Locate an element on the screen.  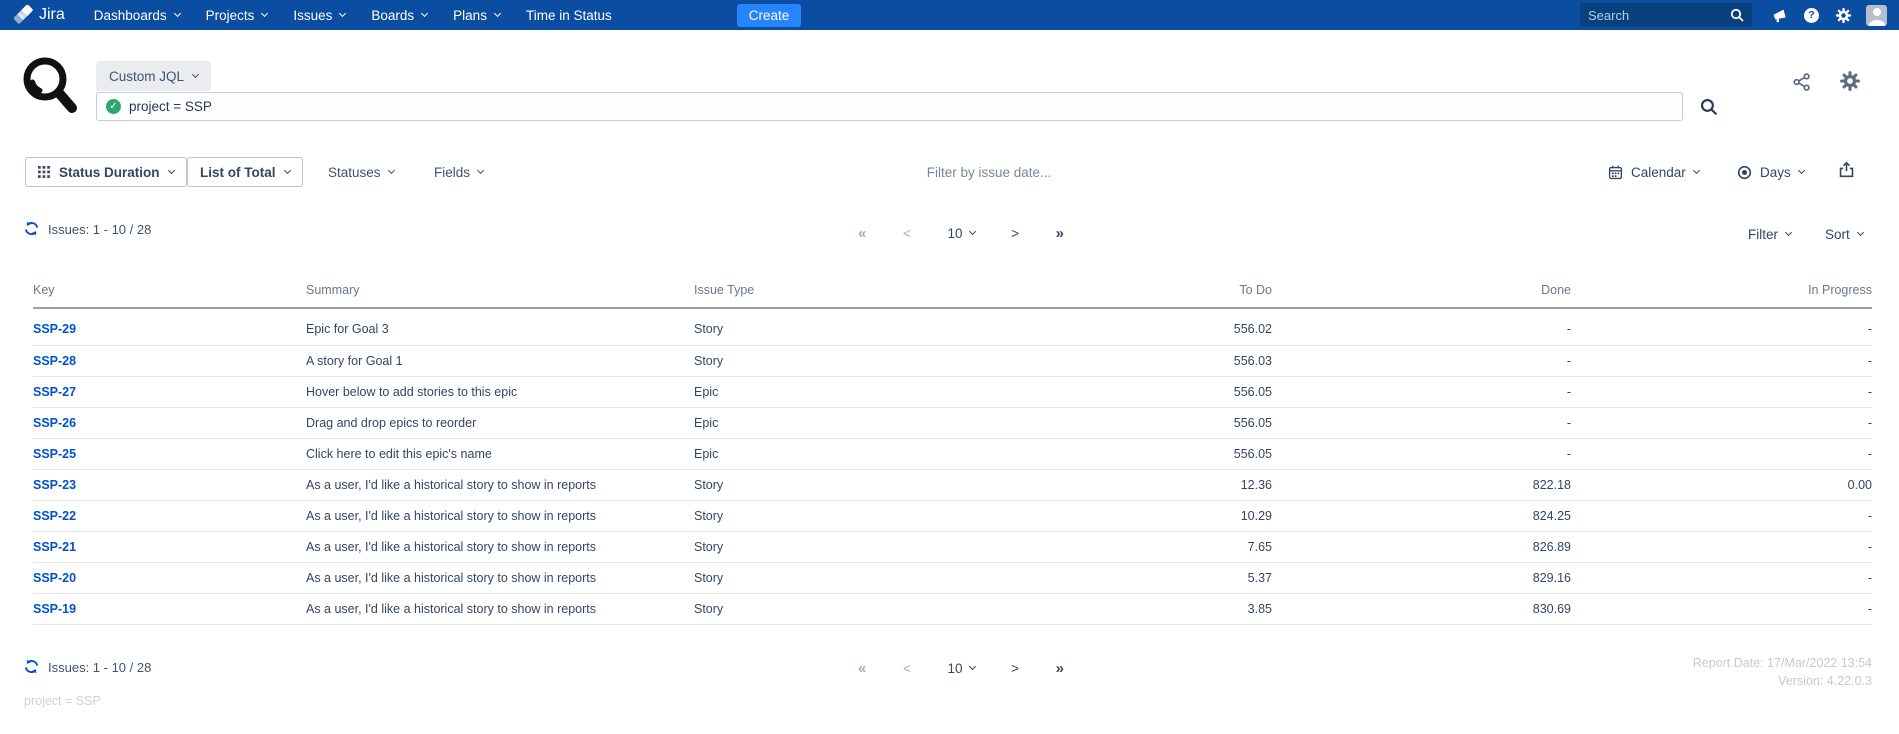
megaphone-icon is located at coordinates (1779, 15).